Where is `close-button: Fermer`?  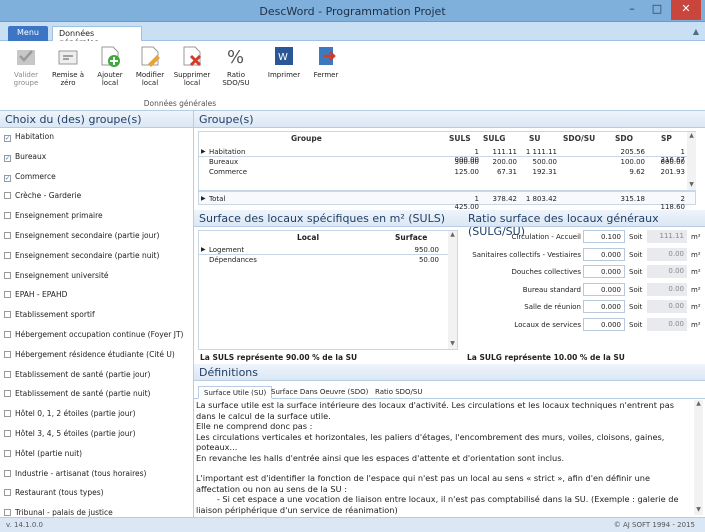
close-button: Fermer is located at coordinates (326, 70).